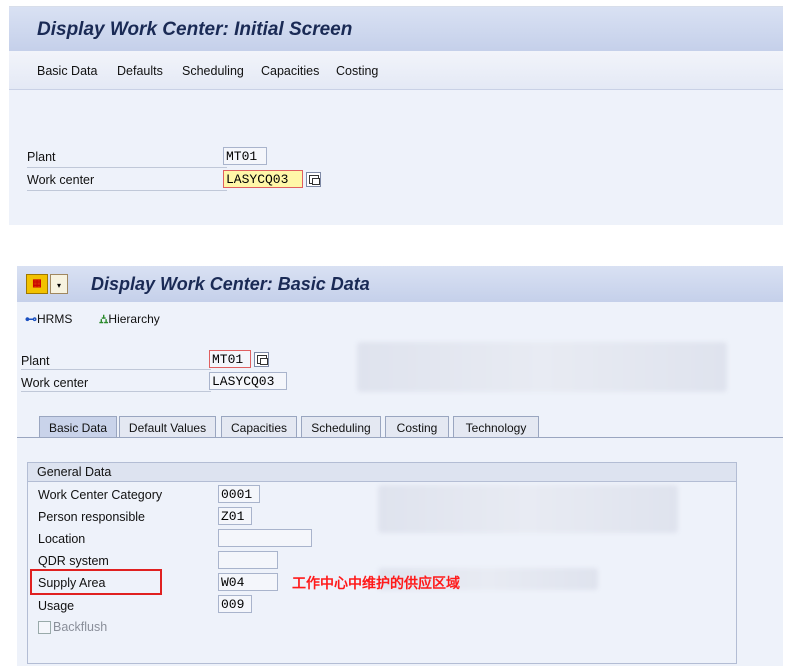  What do you see at coordinates (400, 318) in the screenshot?
I see `application-toolbar: ⊷HRMS ⛼Hierarchy` at bounding box center [400, 318].